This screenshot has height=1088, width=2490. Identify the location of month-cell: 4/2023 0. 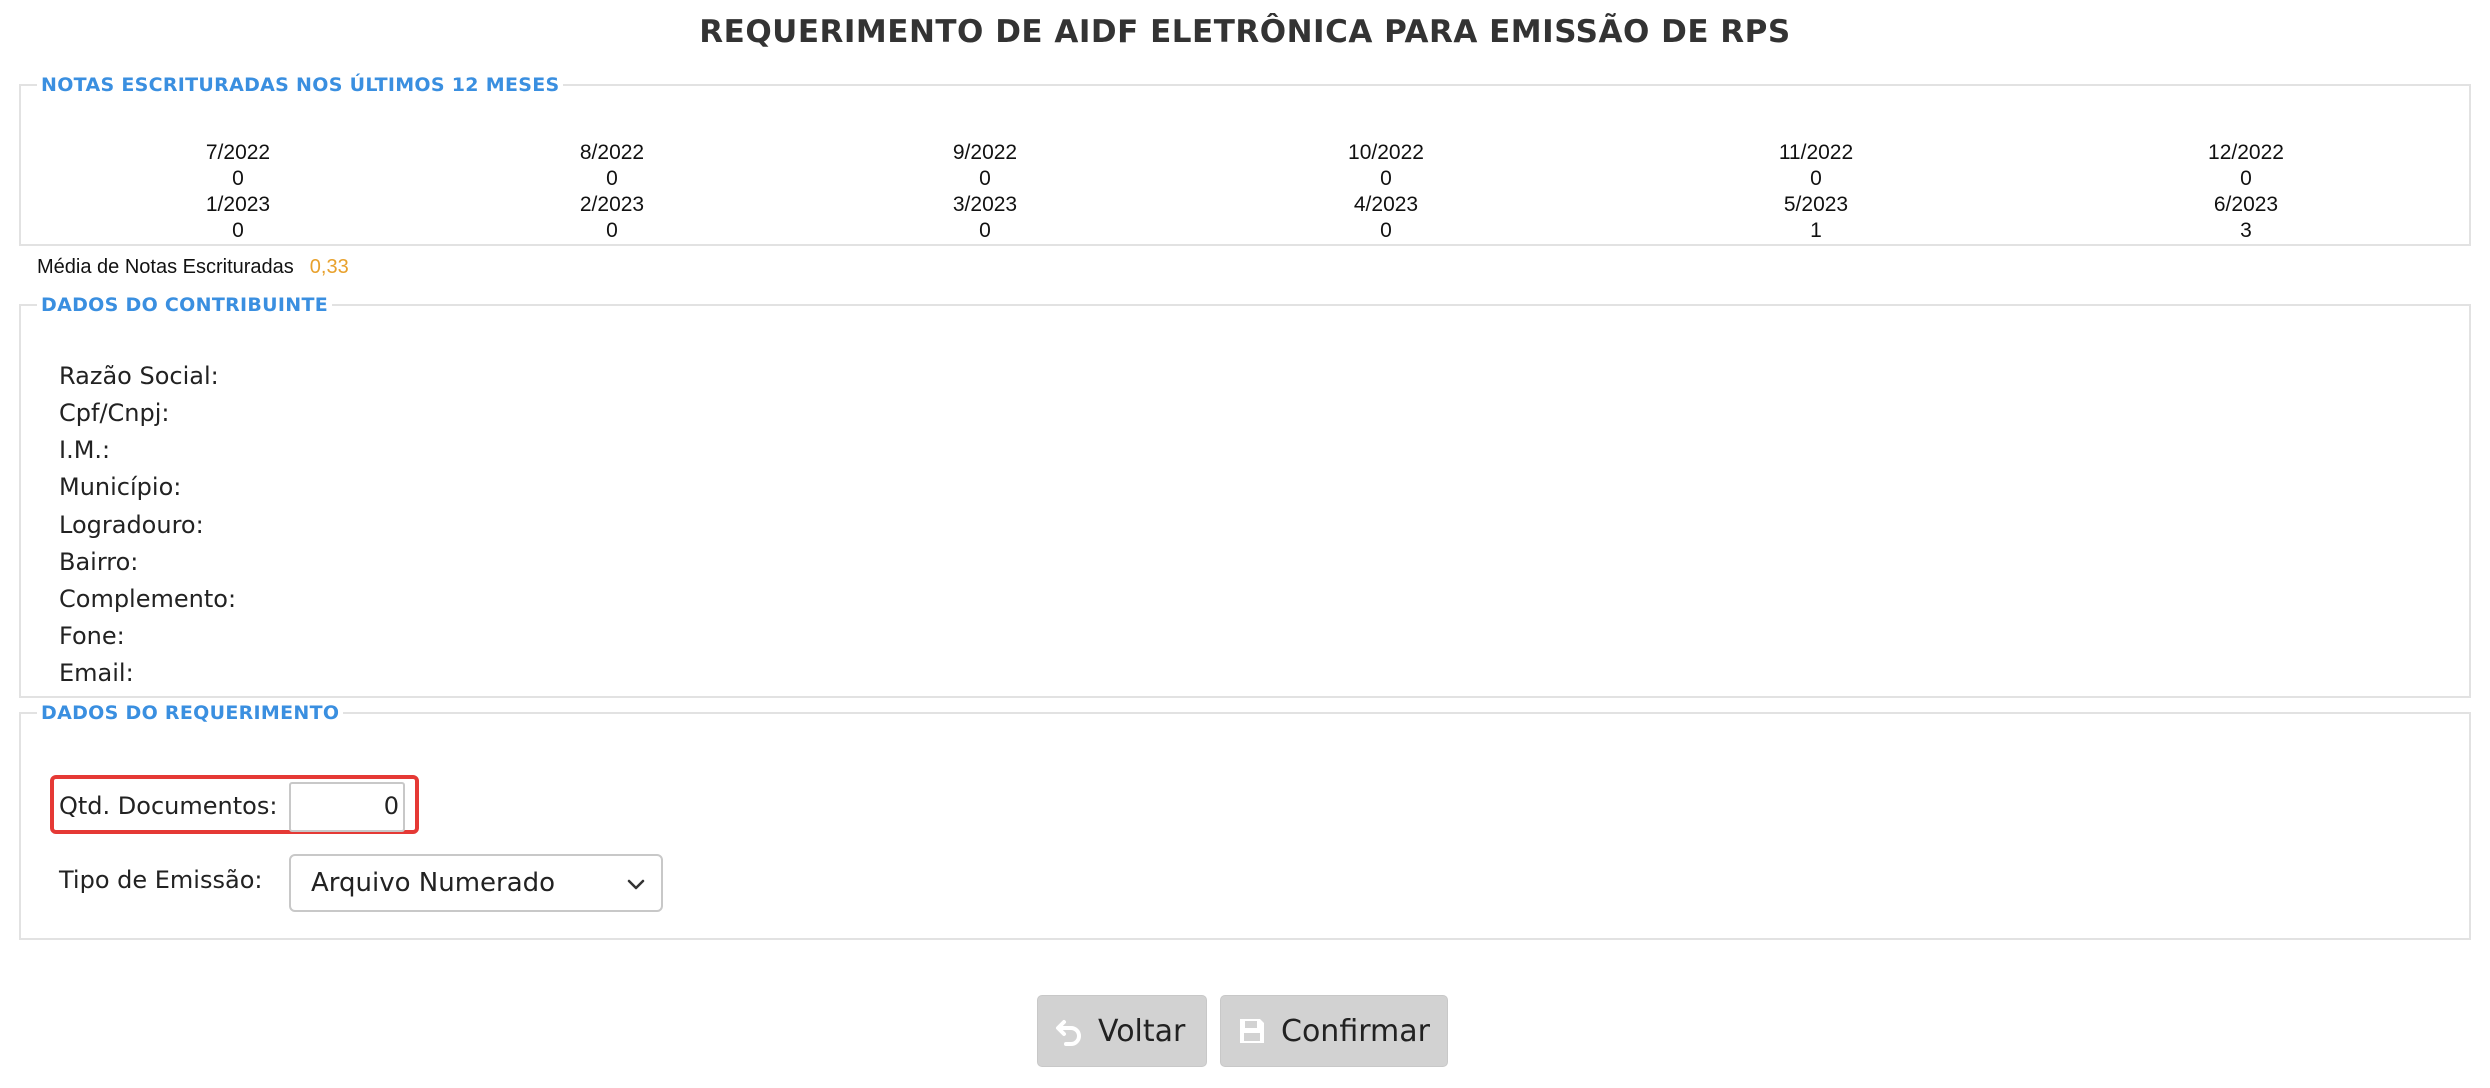
(1386, 218).